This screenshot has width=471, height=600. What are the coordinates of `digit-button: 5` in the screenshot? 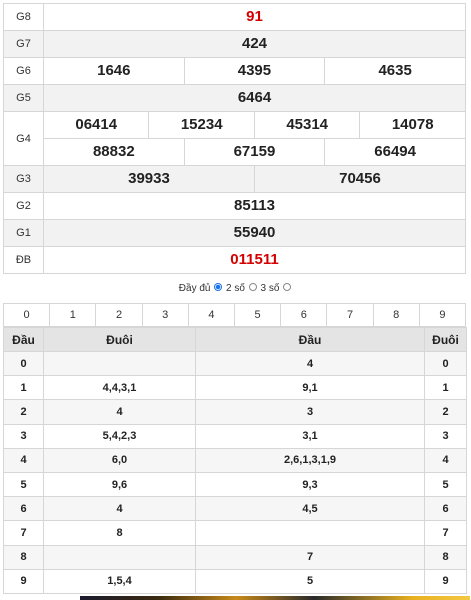 It's located at (258, 315).